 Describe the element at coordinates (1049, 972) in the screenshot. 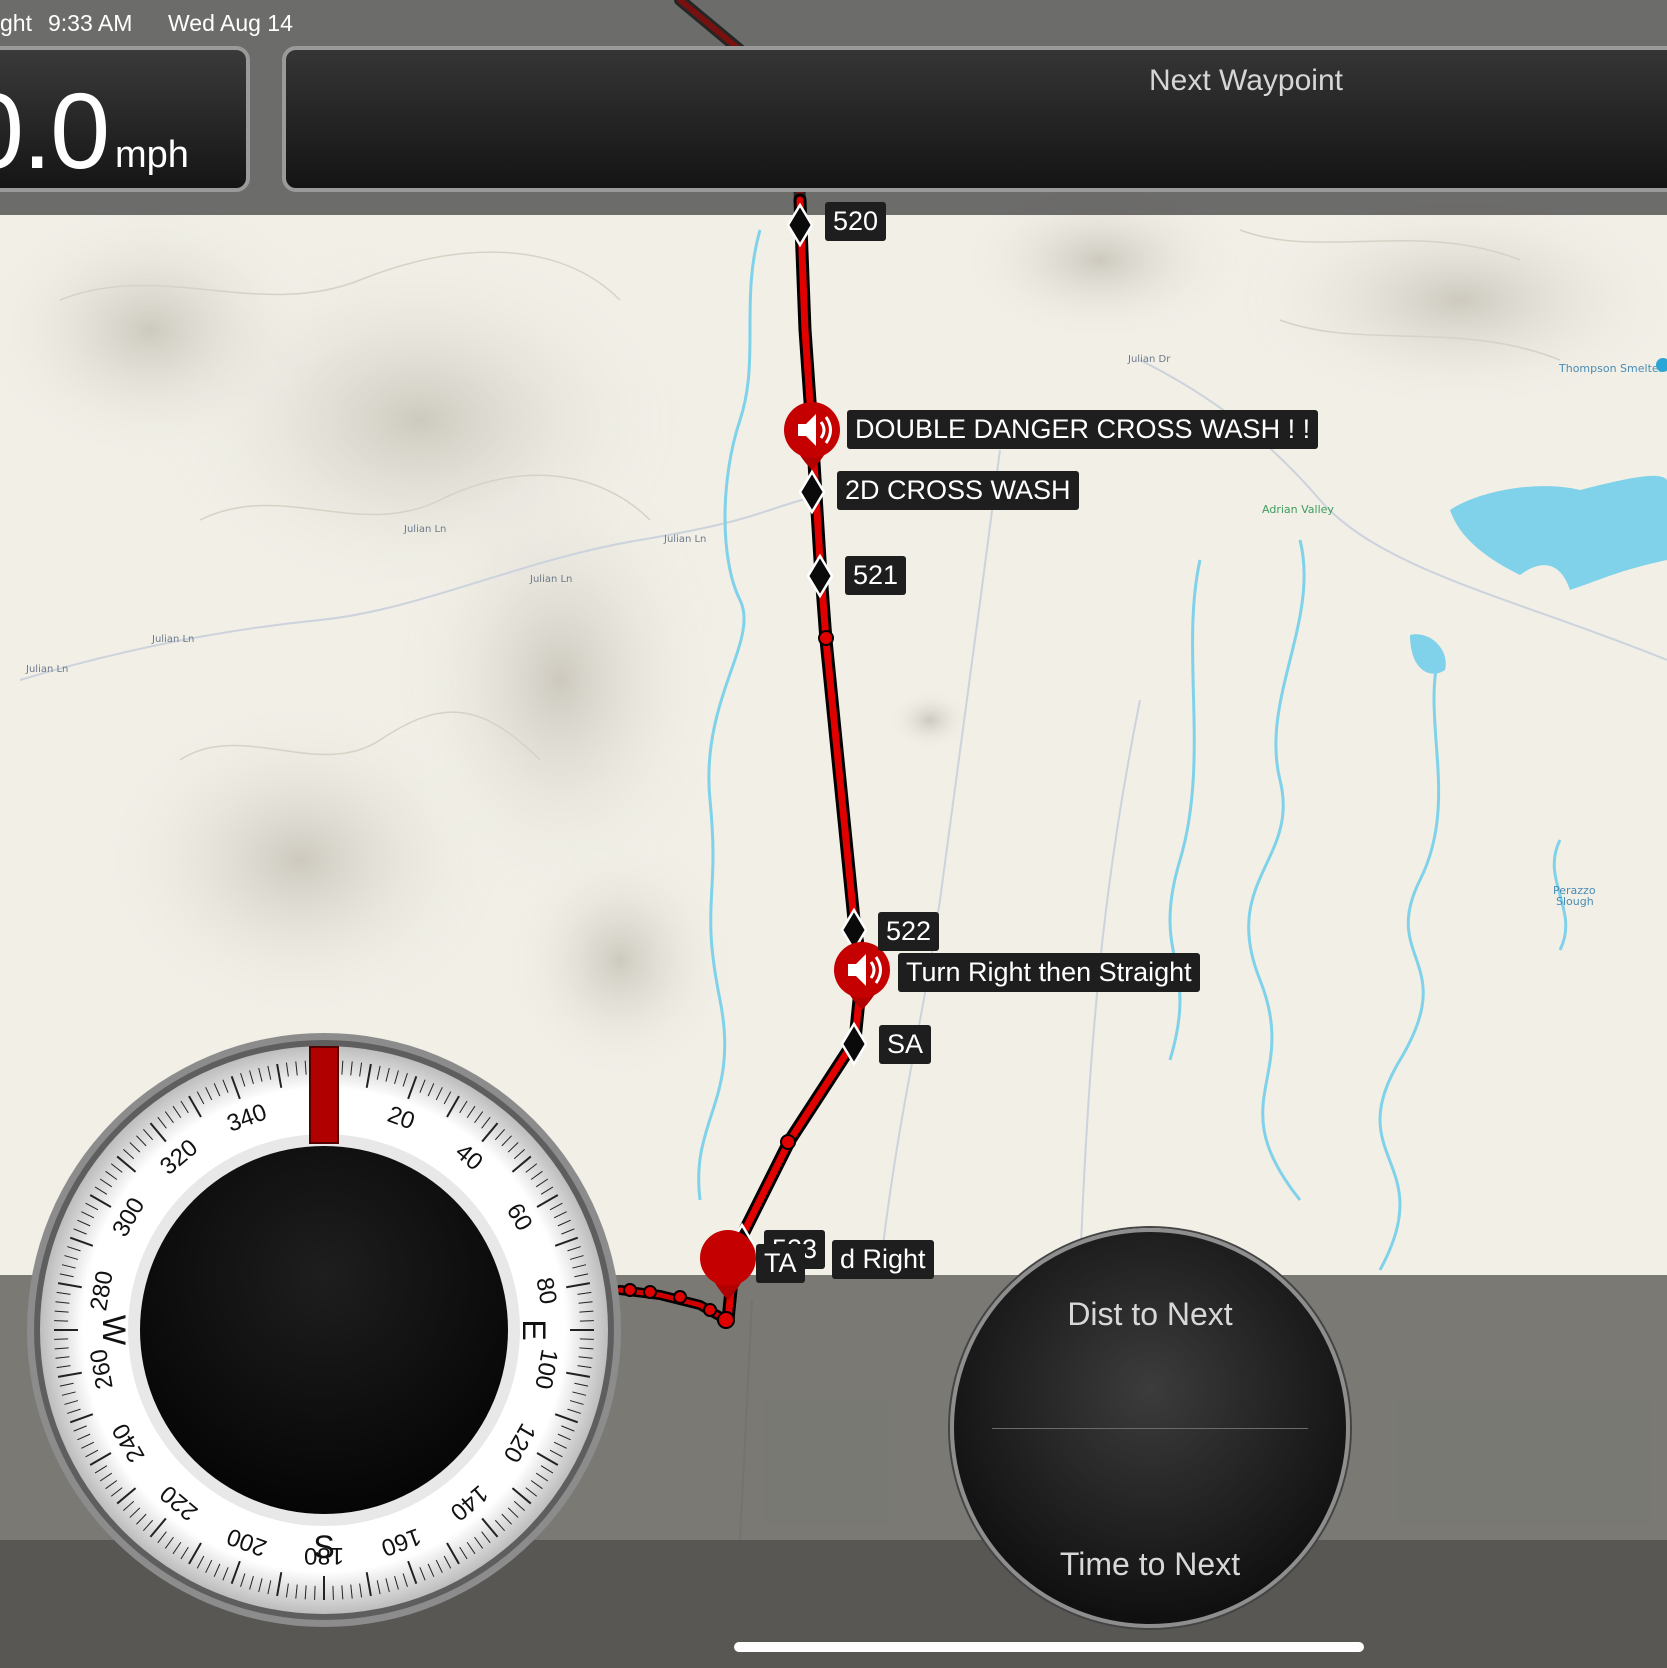

I see `alert-label-turn-right: Turn Right then Straight` at that location.